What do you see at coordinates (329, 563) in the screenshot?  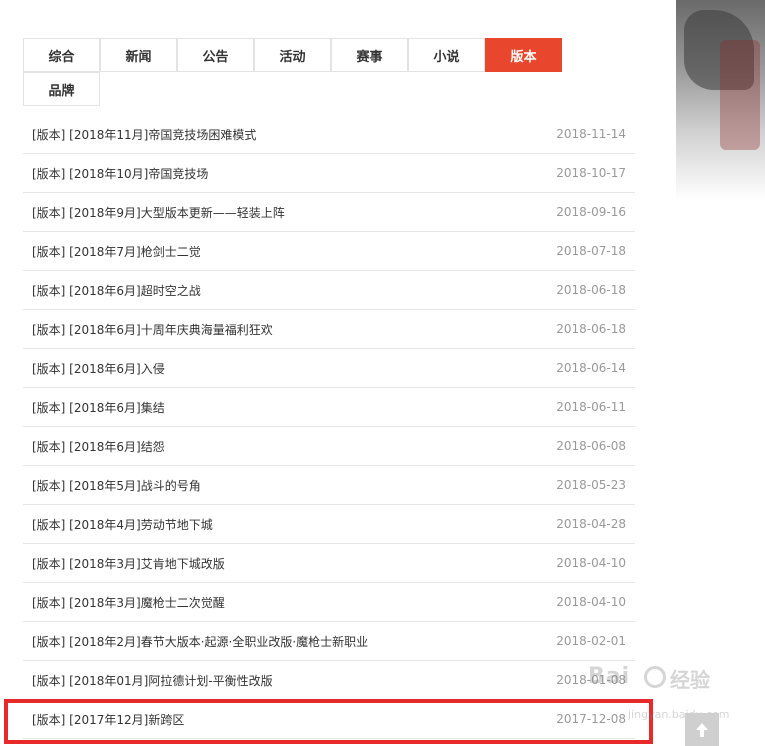 I see `article-row: [版本] [2018年3月]艾肯地下城改版 2018-04-10` at bounding box center [329, 563].